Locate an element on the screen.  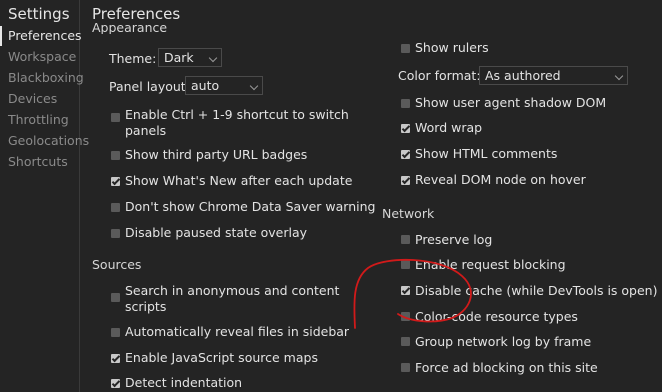
sidebar-item-devices: Devices is located at coordinates (39, 99).